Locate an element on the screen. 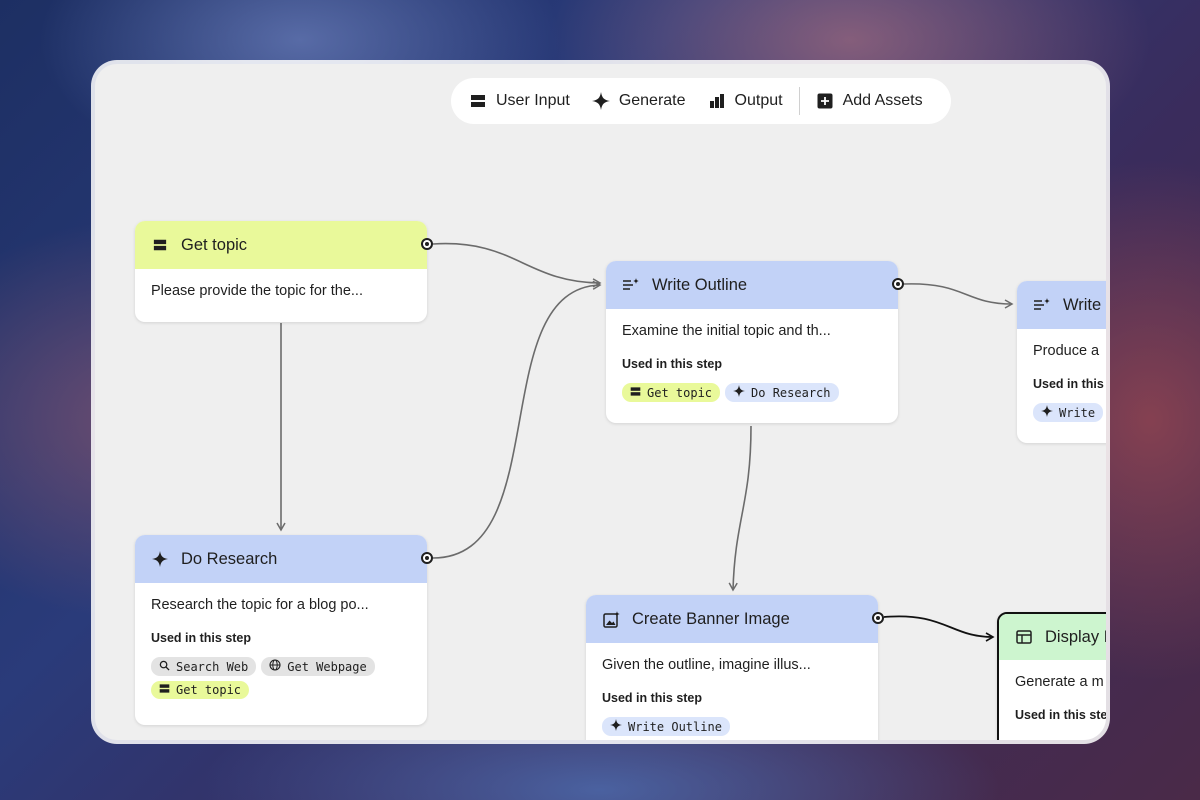 This screenshot has width=1200, height=800. user-input-button: User Input is located at coordinates (519, 101).